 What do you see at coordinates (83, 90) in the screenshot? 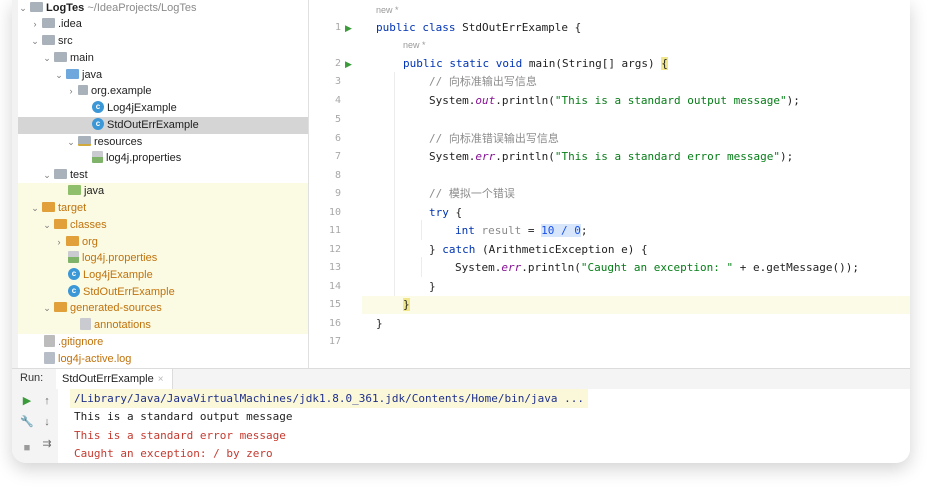
I see `package-icon` at bounding box center [83, 90].